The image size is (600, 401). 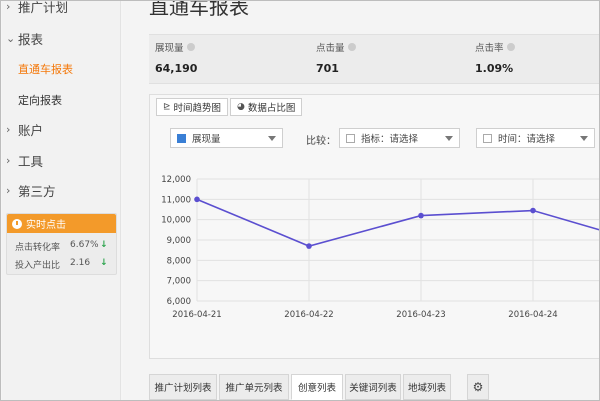 I want to click on sidebar-item-account: › 账户, so click(x=24, y=129).